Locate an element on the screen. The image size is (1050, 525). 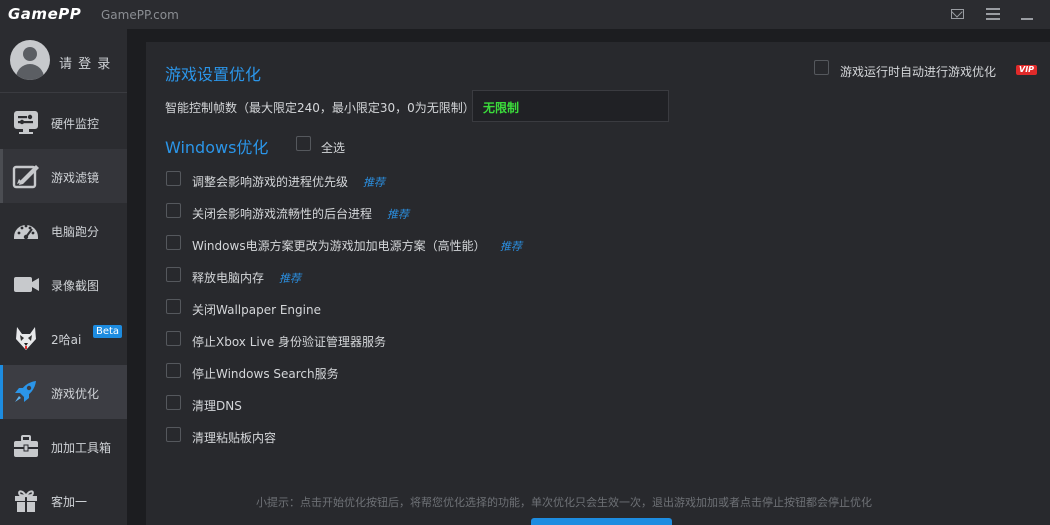
option-label: 停止Xbox Live 身份验证管理器服务 is located at coordinates (289, 342).